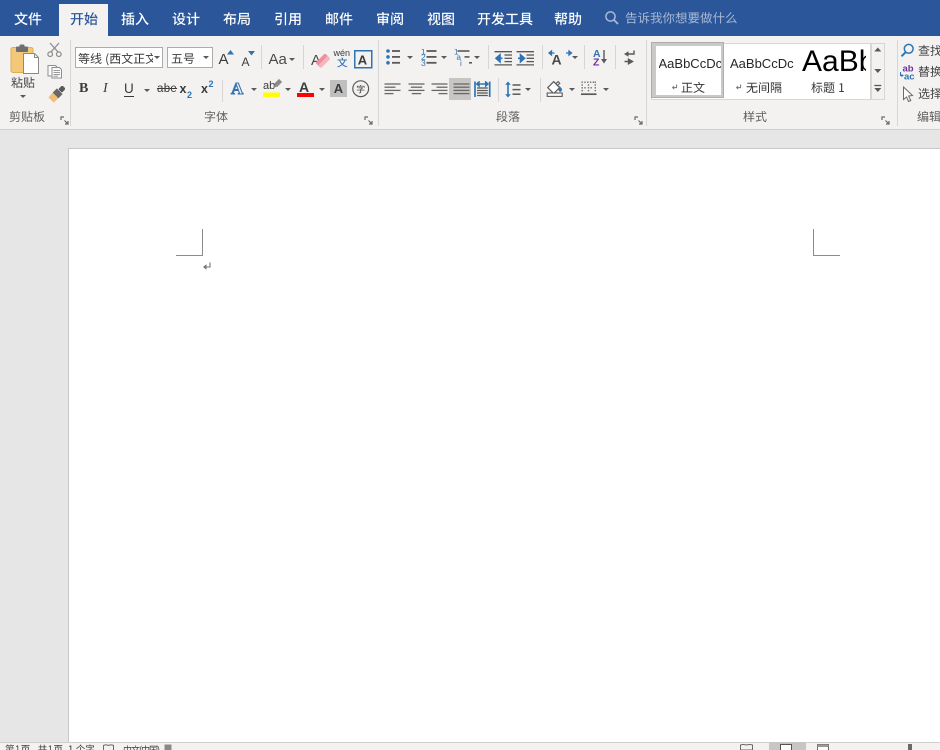 This screenshot has height=750, width=940. I want to click on svg-text: 3, so click(423, 62).